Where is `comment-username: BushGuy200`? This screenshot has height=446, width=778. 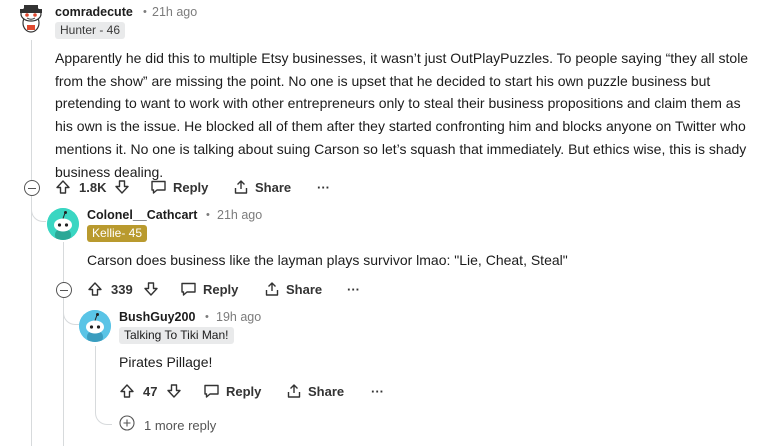 comment-username: BushGuy200 is located at coordinates (157, 317).